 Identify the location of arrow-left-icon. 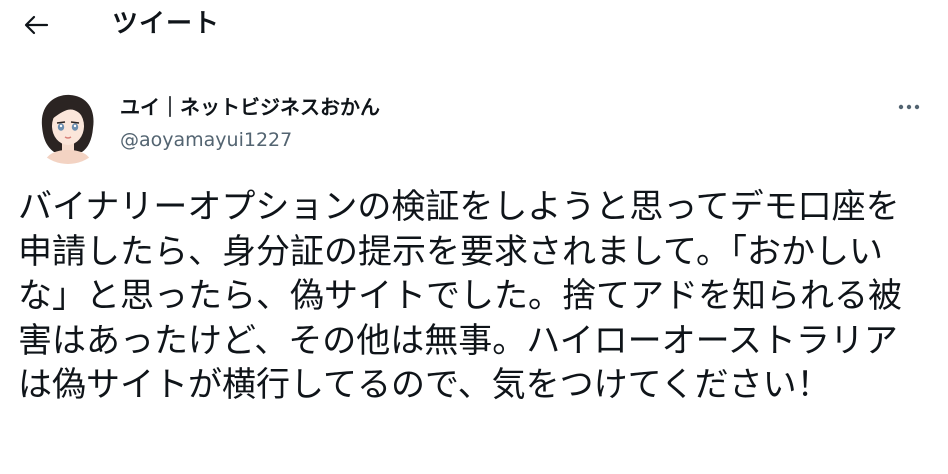
(36, 25).